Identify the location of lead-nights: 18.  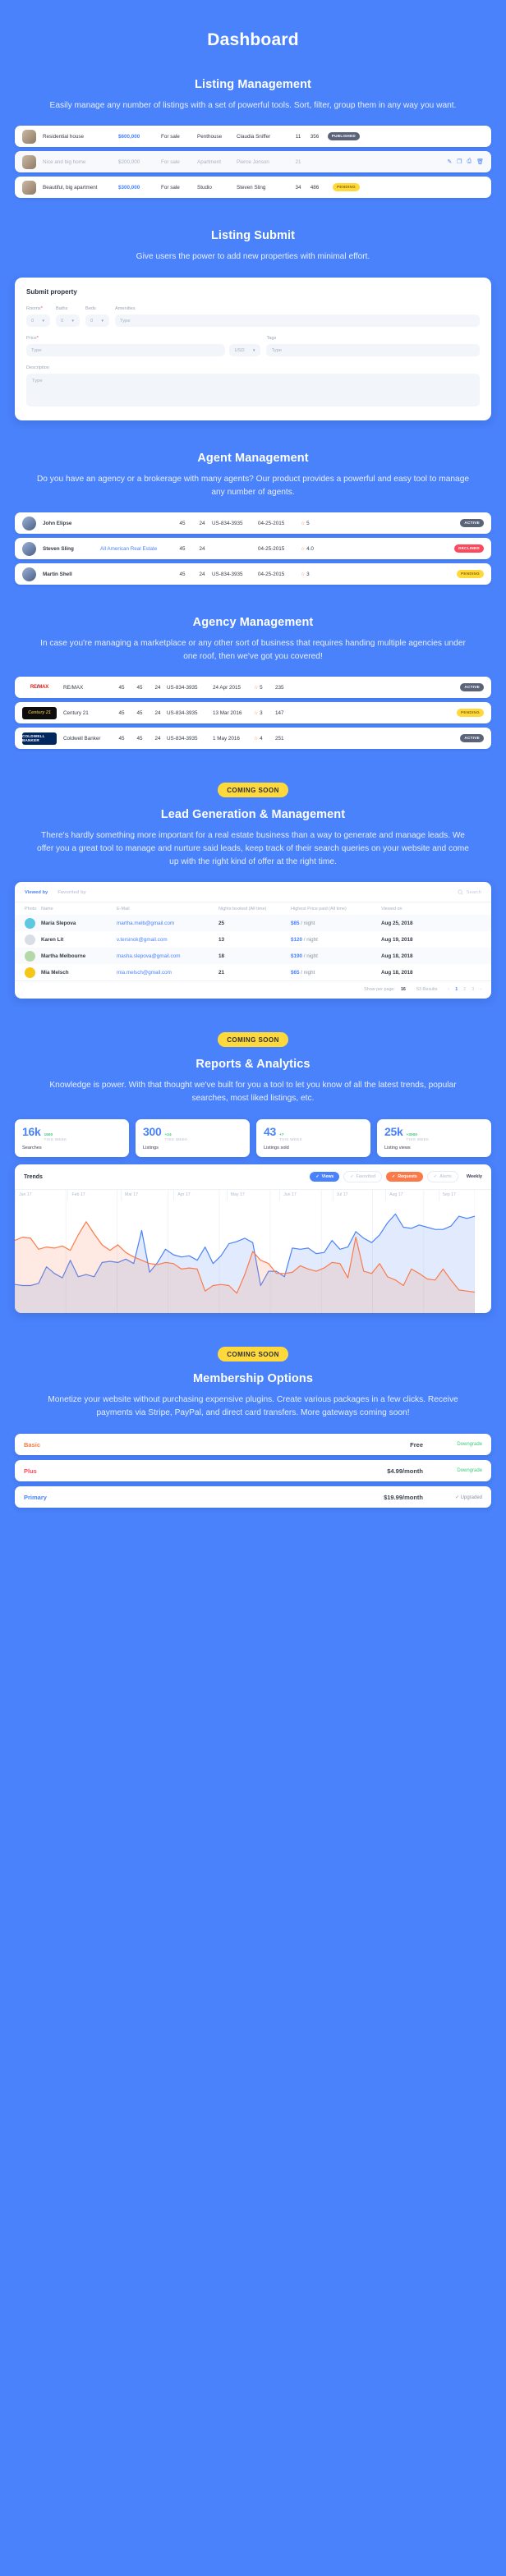
(221, 956).